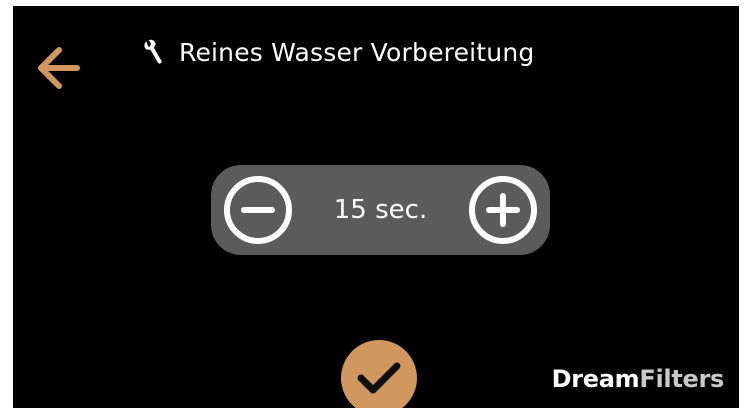 The image size is (752, 412). I want to click on checkmark-icon, so click(379, 378).